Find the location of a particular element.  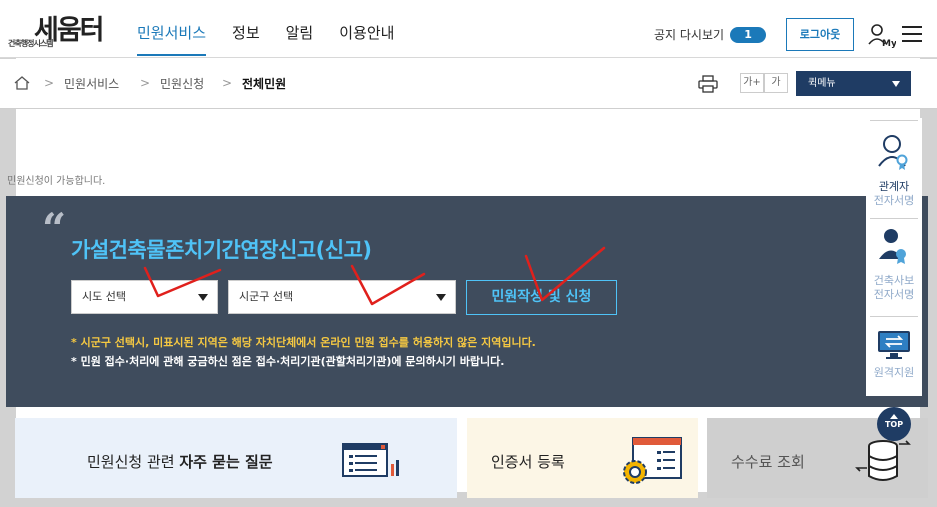

print-icon is located at coordinates (708, 84).